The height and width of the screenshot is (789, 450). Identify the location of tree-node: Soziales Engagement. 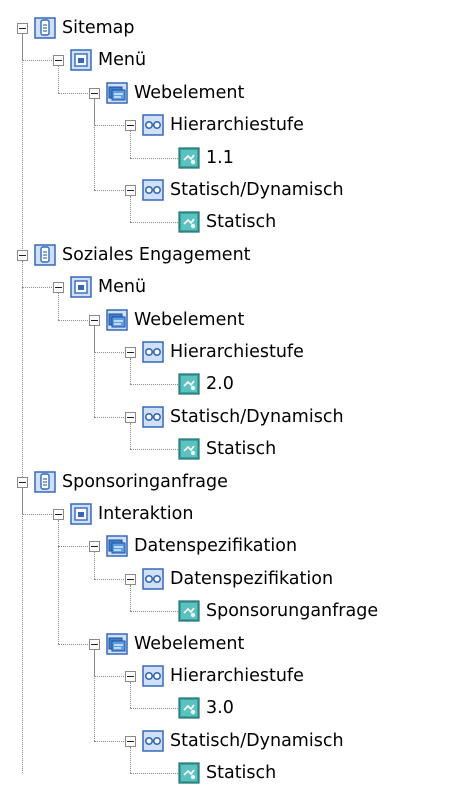
(142, 255).